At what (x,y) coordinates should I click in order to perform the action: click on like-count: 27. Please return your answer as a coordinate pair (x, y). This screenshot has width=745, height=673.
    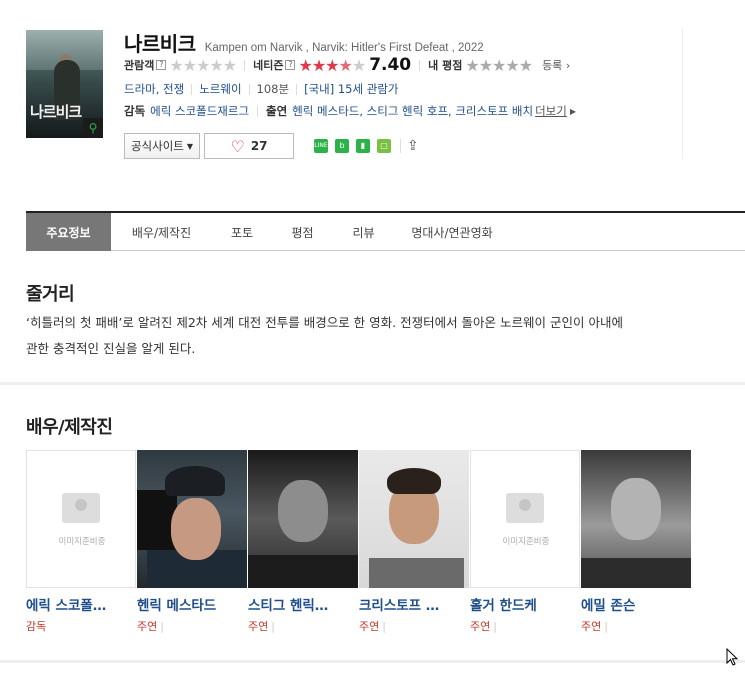
    Looking at the image, I should click on (259, 146).